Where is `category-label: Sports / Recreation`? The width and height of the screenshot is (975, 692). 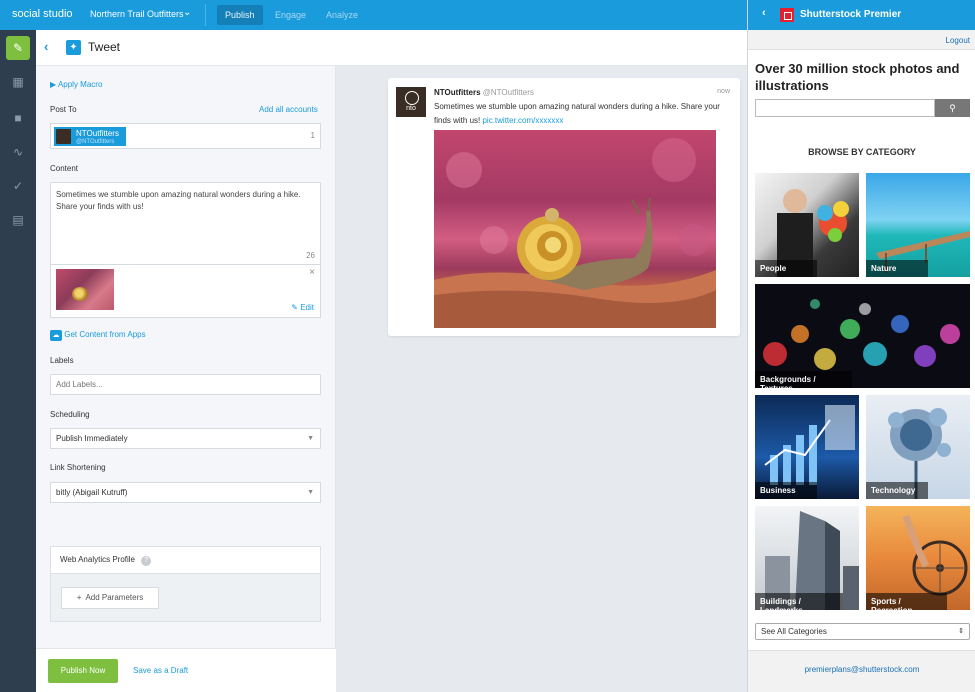 category-label: Sports / Recreation is located at coordinates (907, 601).